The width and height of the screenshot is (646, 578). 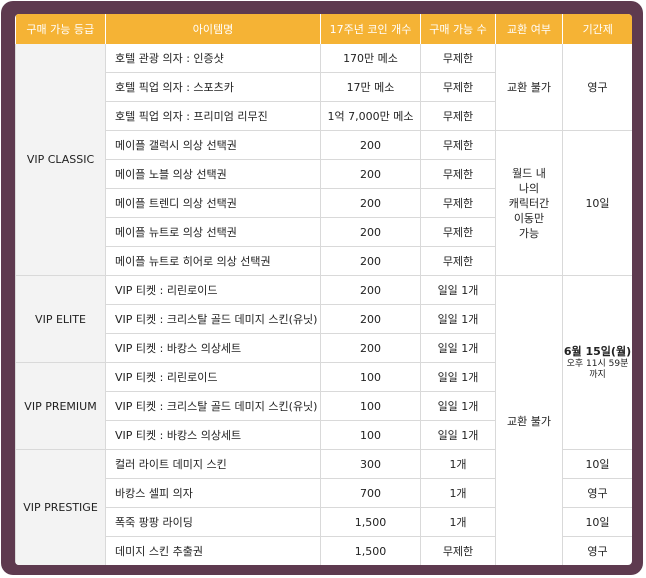 What do you see at coordinates (370, 464) in the screenshot?
I see `coin-count: 300` at bounding box center [370, 464].